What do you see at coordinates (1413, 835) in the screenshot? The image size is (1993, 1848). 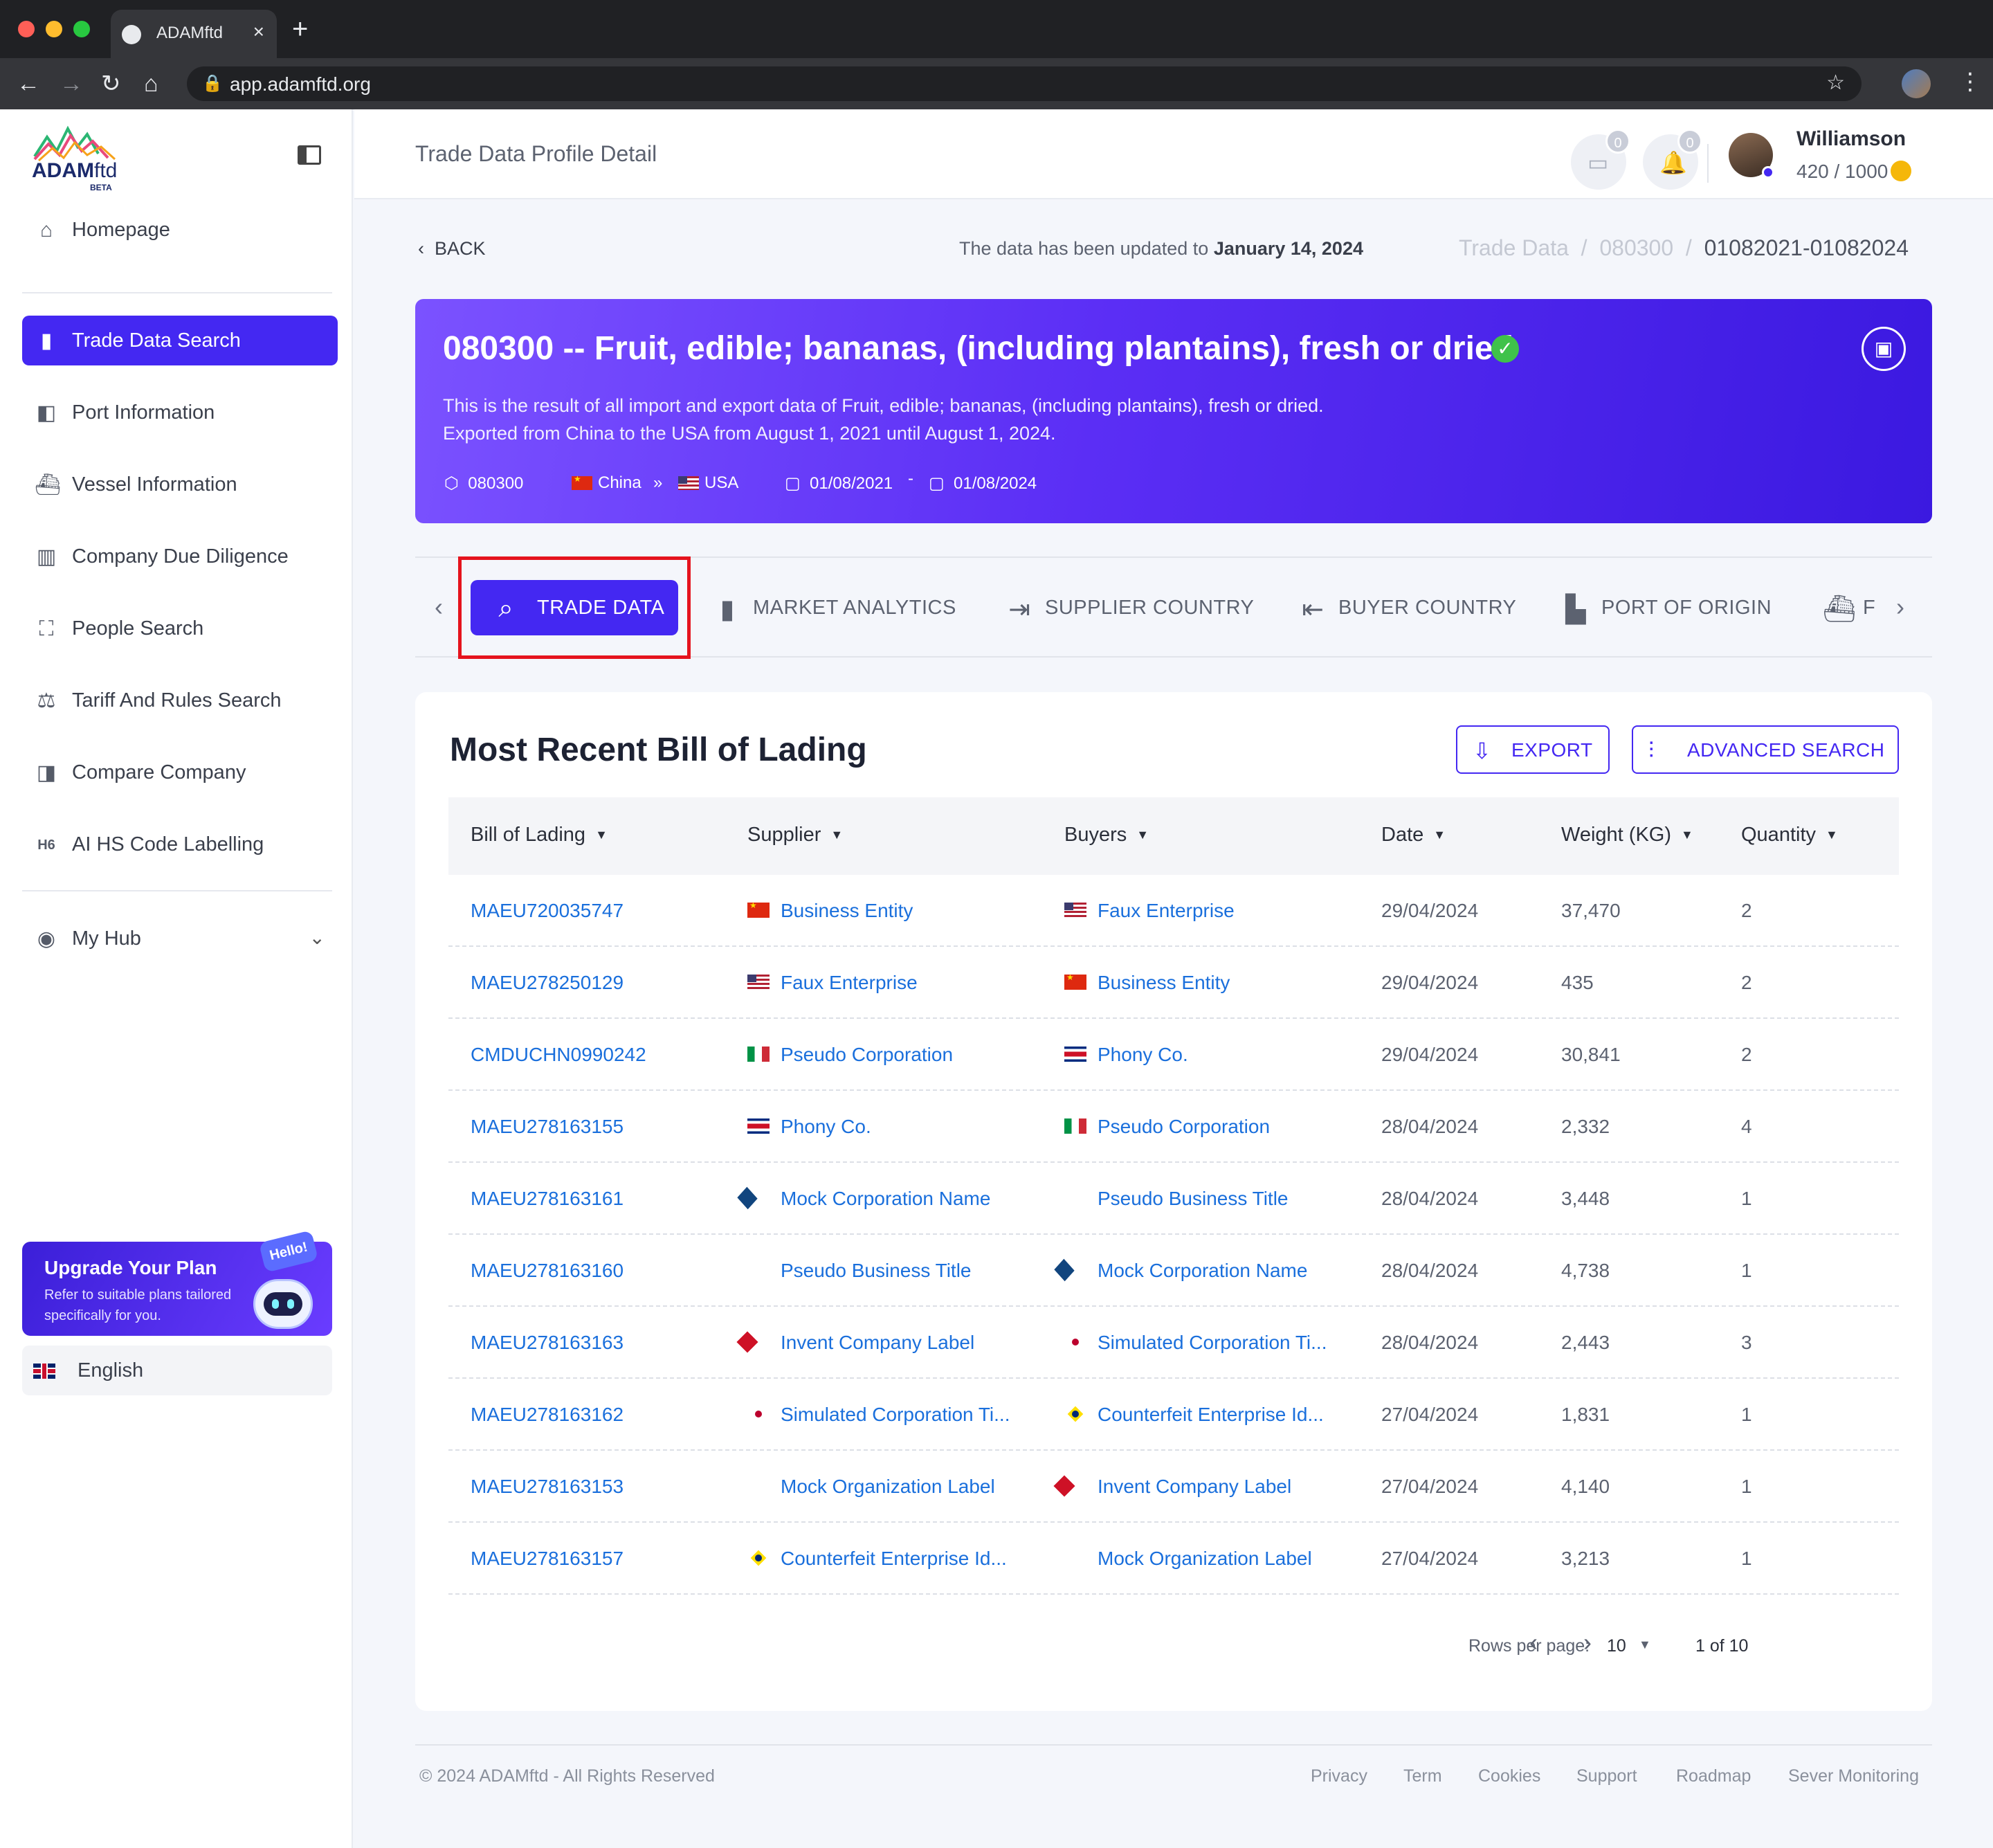 I see `column-header-date: Date ▼` at bounding box center [1413, 835].